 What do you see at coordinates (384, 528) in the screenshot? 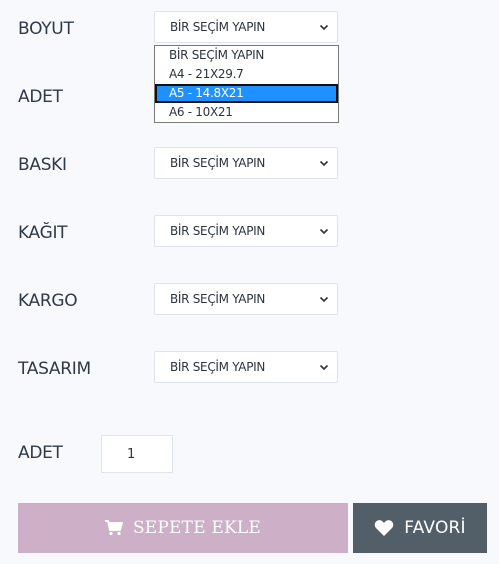
I see `heart-icon` at bounding box center [384, 528].